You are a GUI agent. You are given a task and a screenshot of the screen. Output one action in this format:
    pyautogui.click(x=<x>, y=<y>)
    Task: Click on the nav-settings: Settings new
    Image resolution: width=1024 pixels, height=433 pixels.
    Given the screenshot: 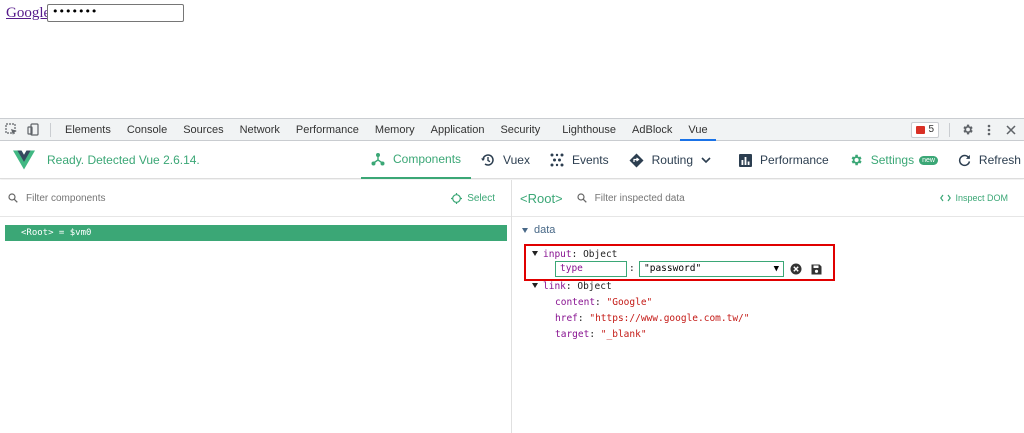 What is the action you would take?
    pyautogui.click(x=893, y=160)
    